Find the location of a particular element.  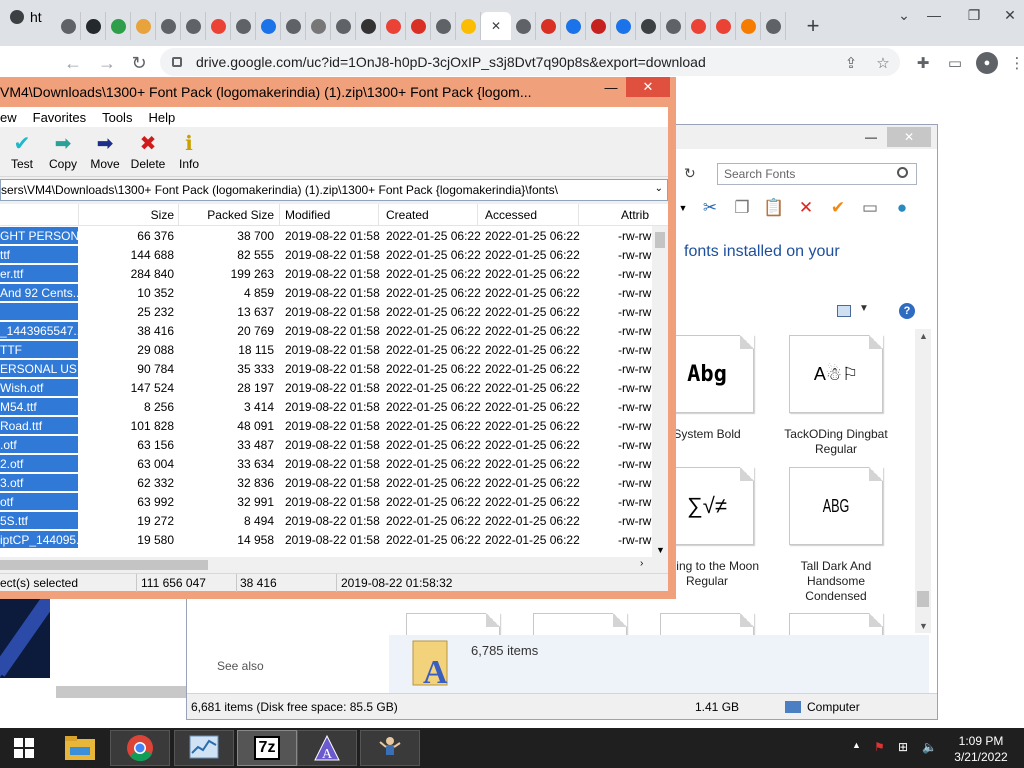

7zip-close-button: ✕ is located at coordinates (648, 87).